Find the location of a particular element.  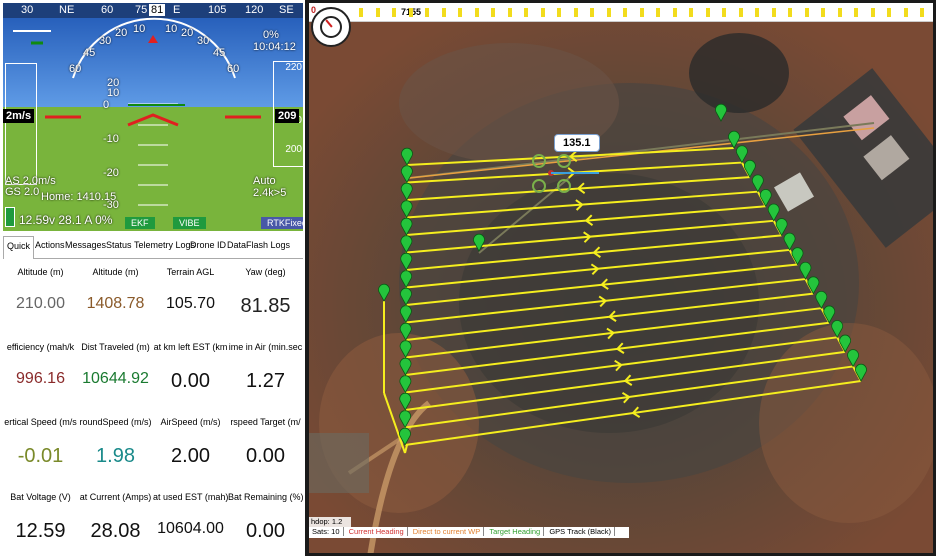

quick-item: Bat Voltage (V) 12.59 is located at coordinates (40, 516).